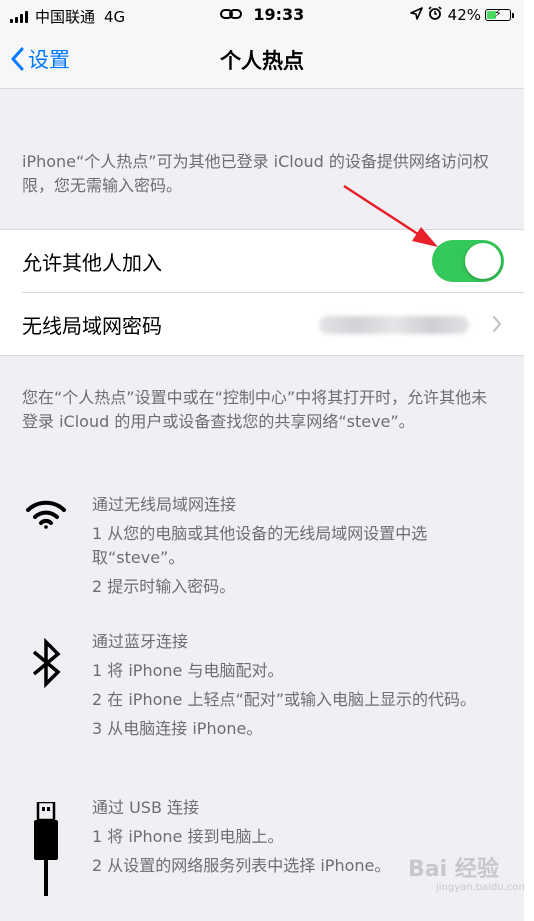  Describe the element at coordinates (262, 261) in the screenshot. I see `allow-others-cell: 允许其他人加入` at that location.